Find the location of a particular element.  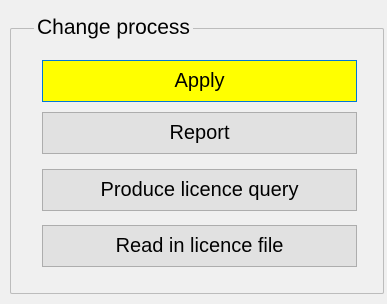

read-licence-file-button: Read in licence file is located at coordinates (199, 246).